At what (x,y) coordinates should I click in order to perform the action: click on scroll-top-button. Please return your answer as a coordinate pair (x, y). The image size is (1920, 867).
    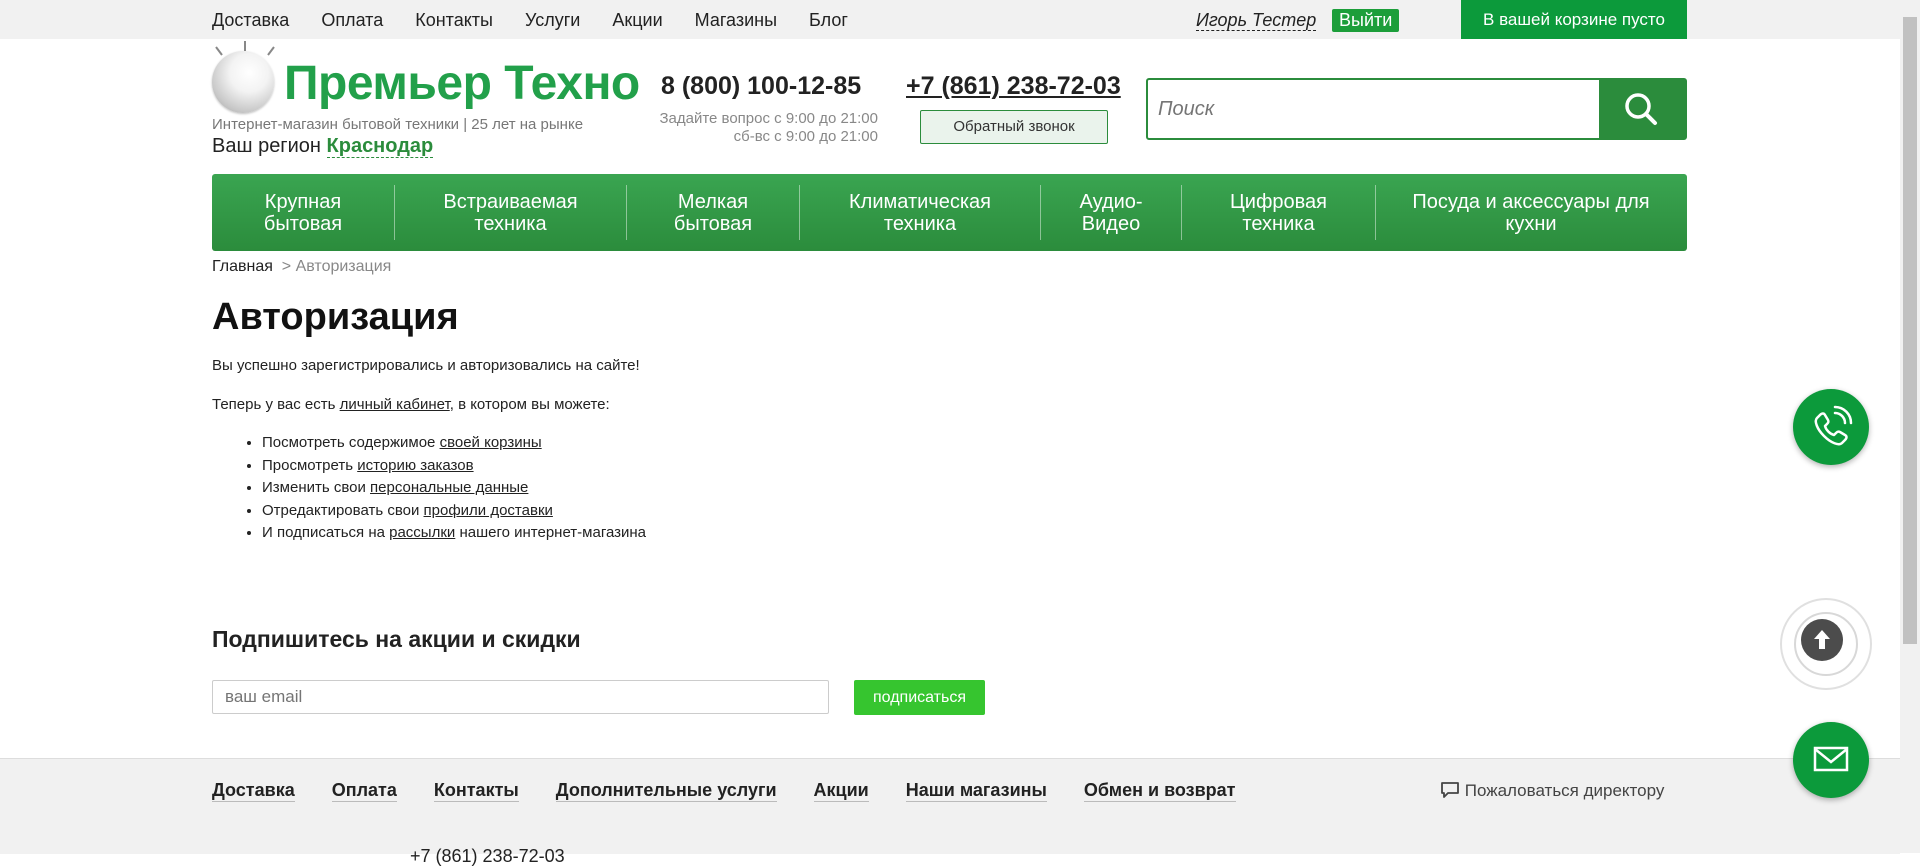
    Looking at the image, I should click on (1826, 644).